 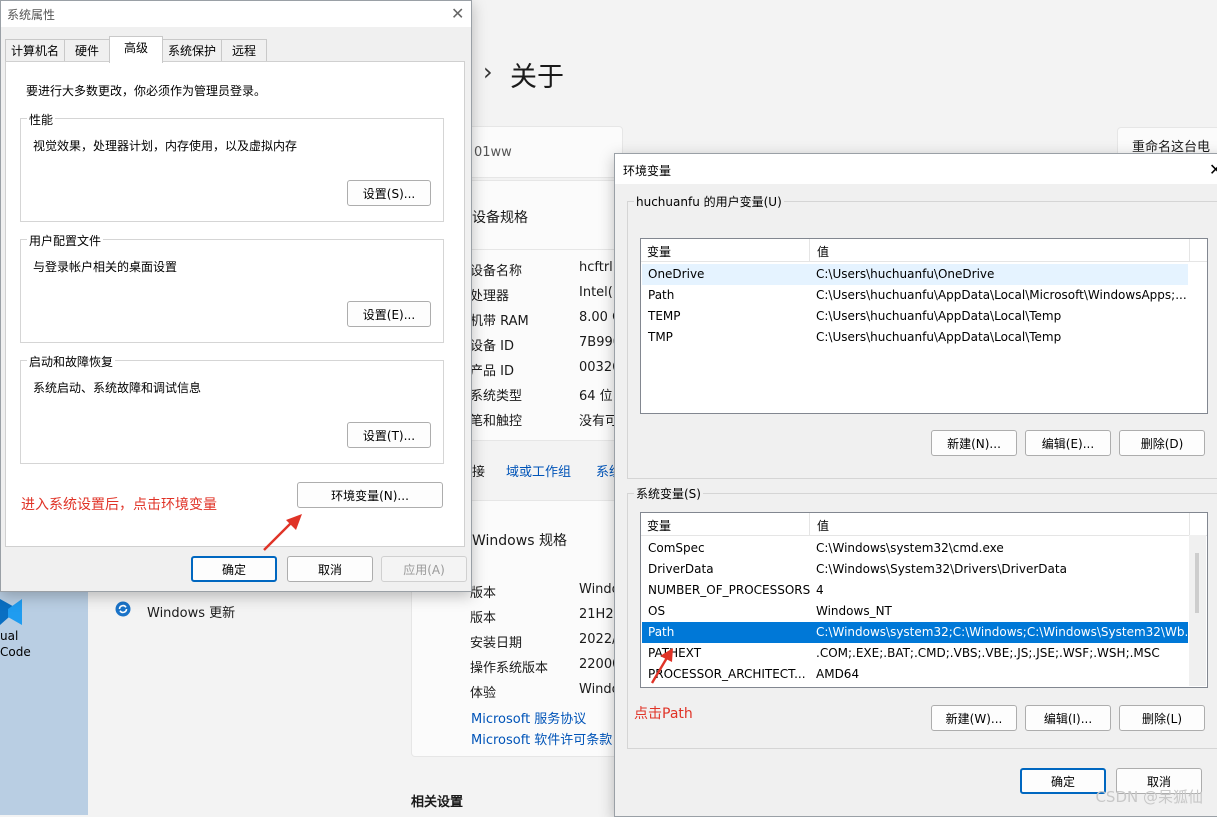 What do you see at coordinates (65, 240) in the screenshot?
I see `user-profiles-group-title: 用户配置文件` at bounding box center [65, 240].